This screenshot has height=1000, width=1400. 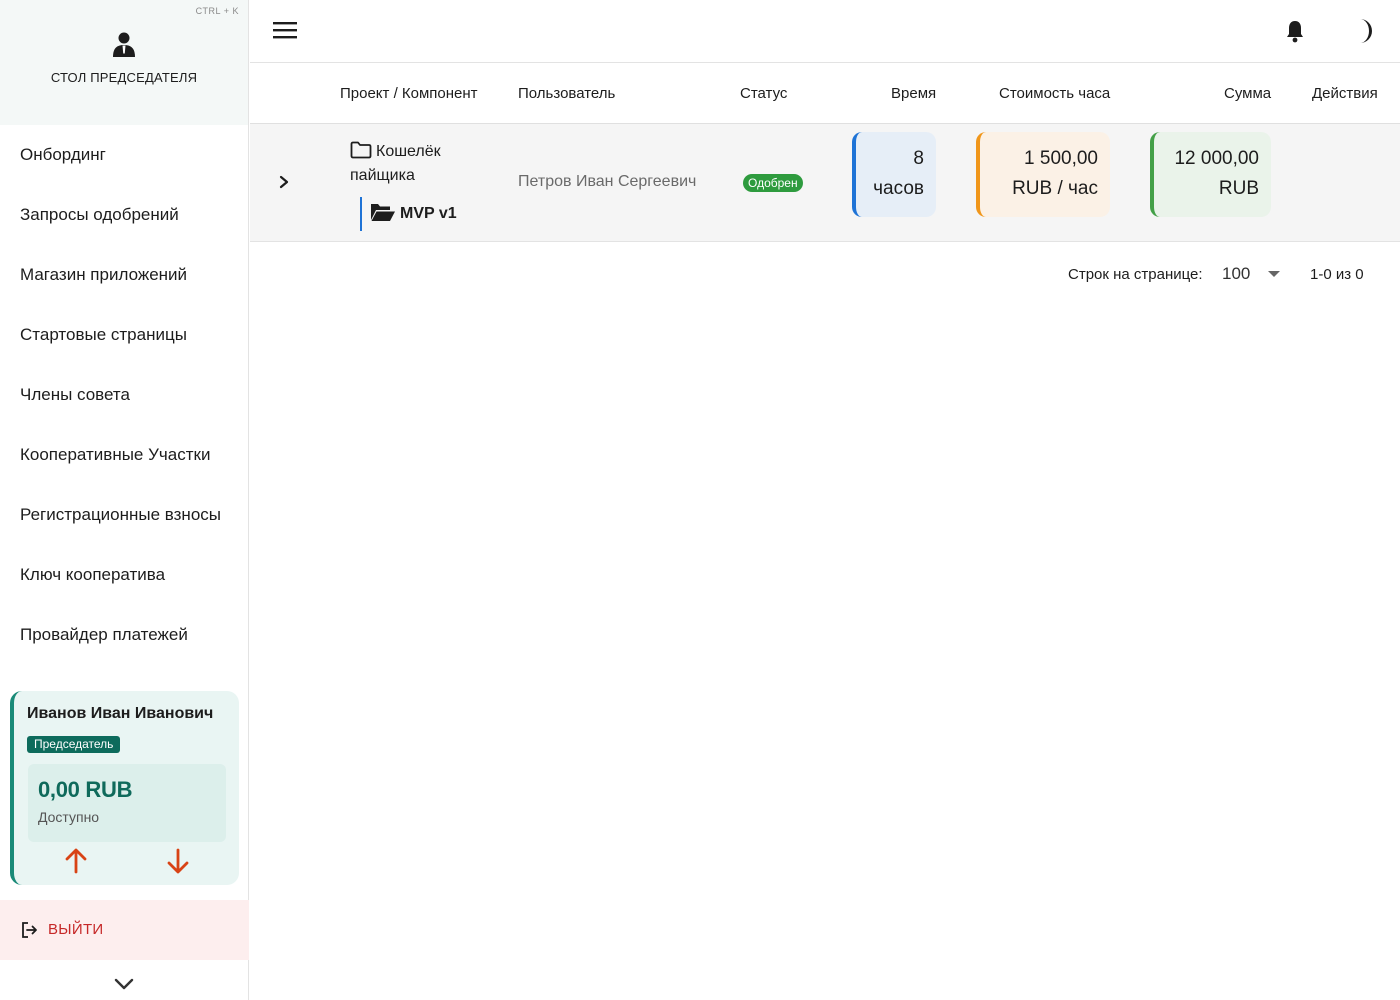 What do you see at coordinates (361, 150) in the screenshot?
I see `folder-icon` at bounding box center [361, 150].